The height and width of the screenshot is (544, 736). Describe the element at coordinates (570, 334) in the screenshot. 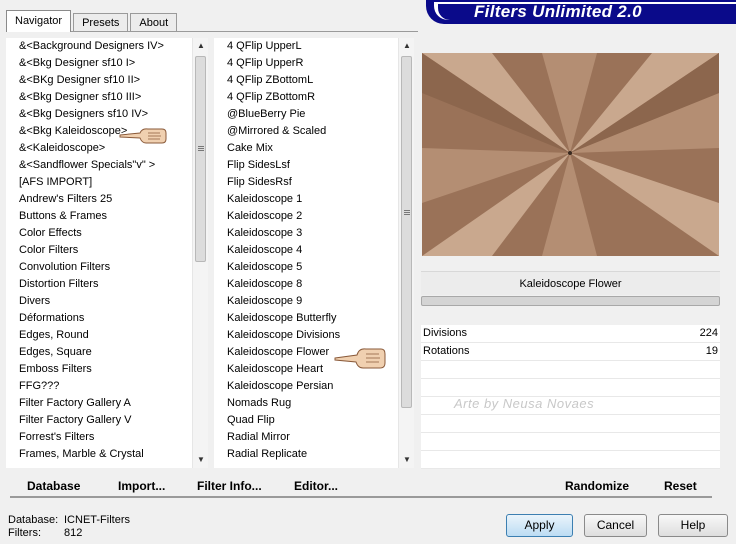

I see `setting-row-divisions: Divisions 224` at that location.